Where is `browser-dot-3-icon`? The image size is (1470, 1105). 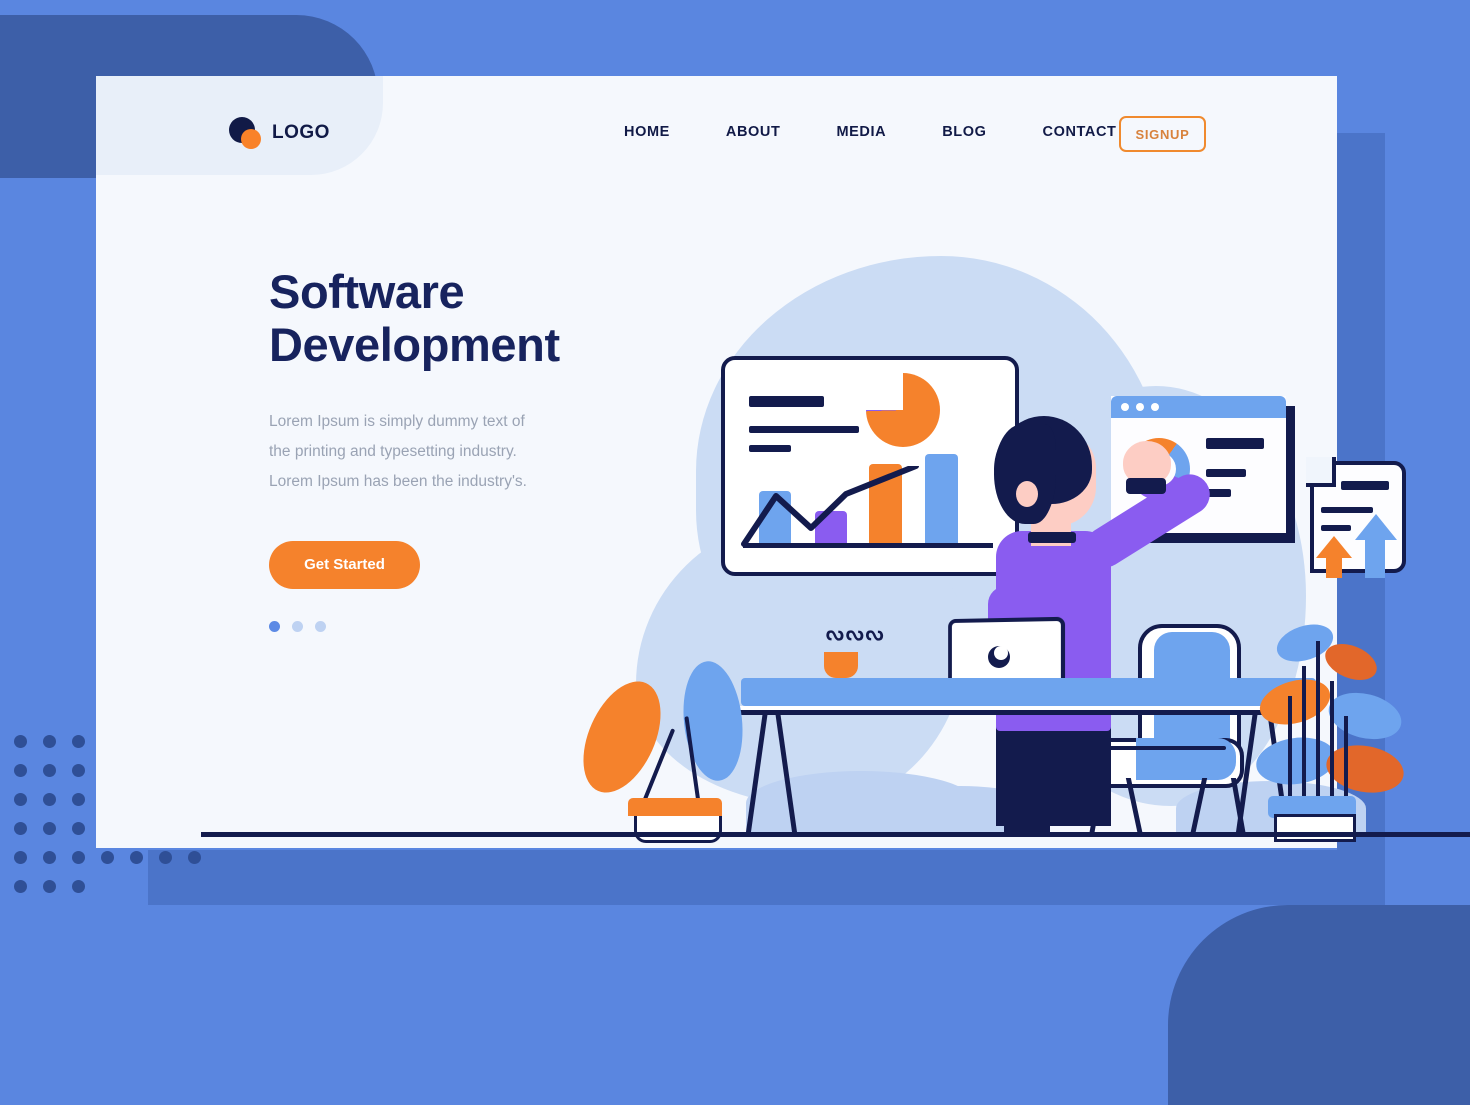
browser-dot-3-icon is located at coordinates (1155, 407).